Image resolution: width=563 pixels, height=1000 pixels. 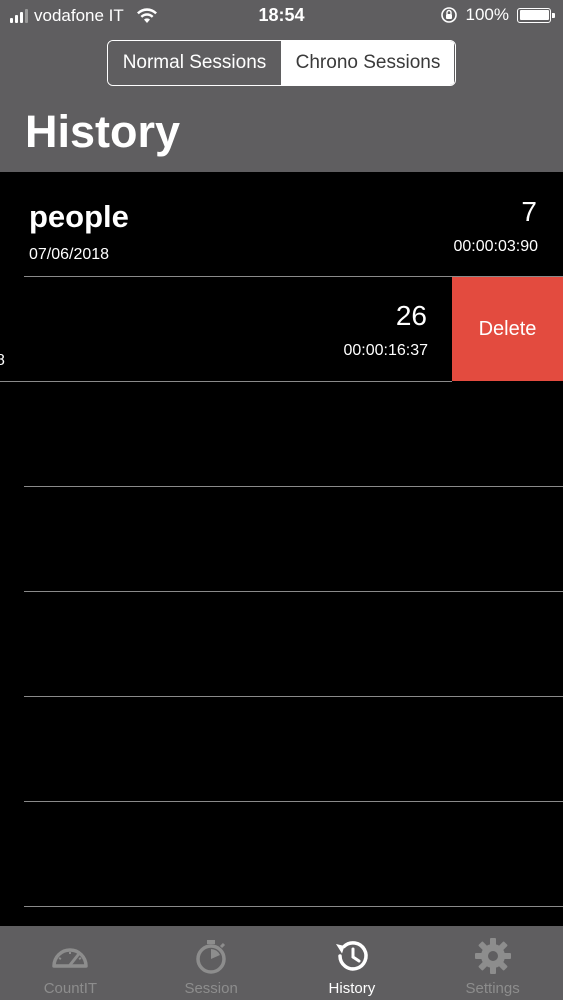 I want to click on speedometer-icon, so click(x=70, y=958).